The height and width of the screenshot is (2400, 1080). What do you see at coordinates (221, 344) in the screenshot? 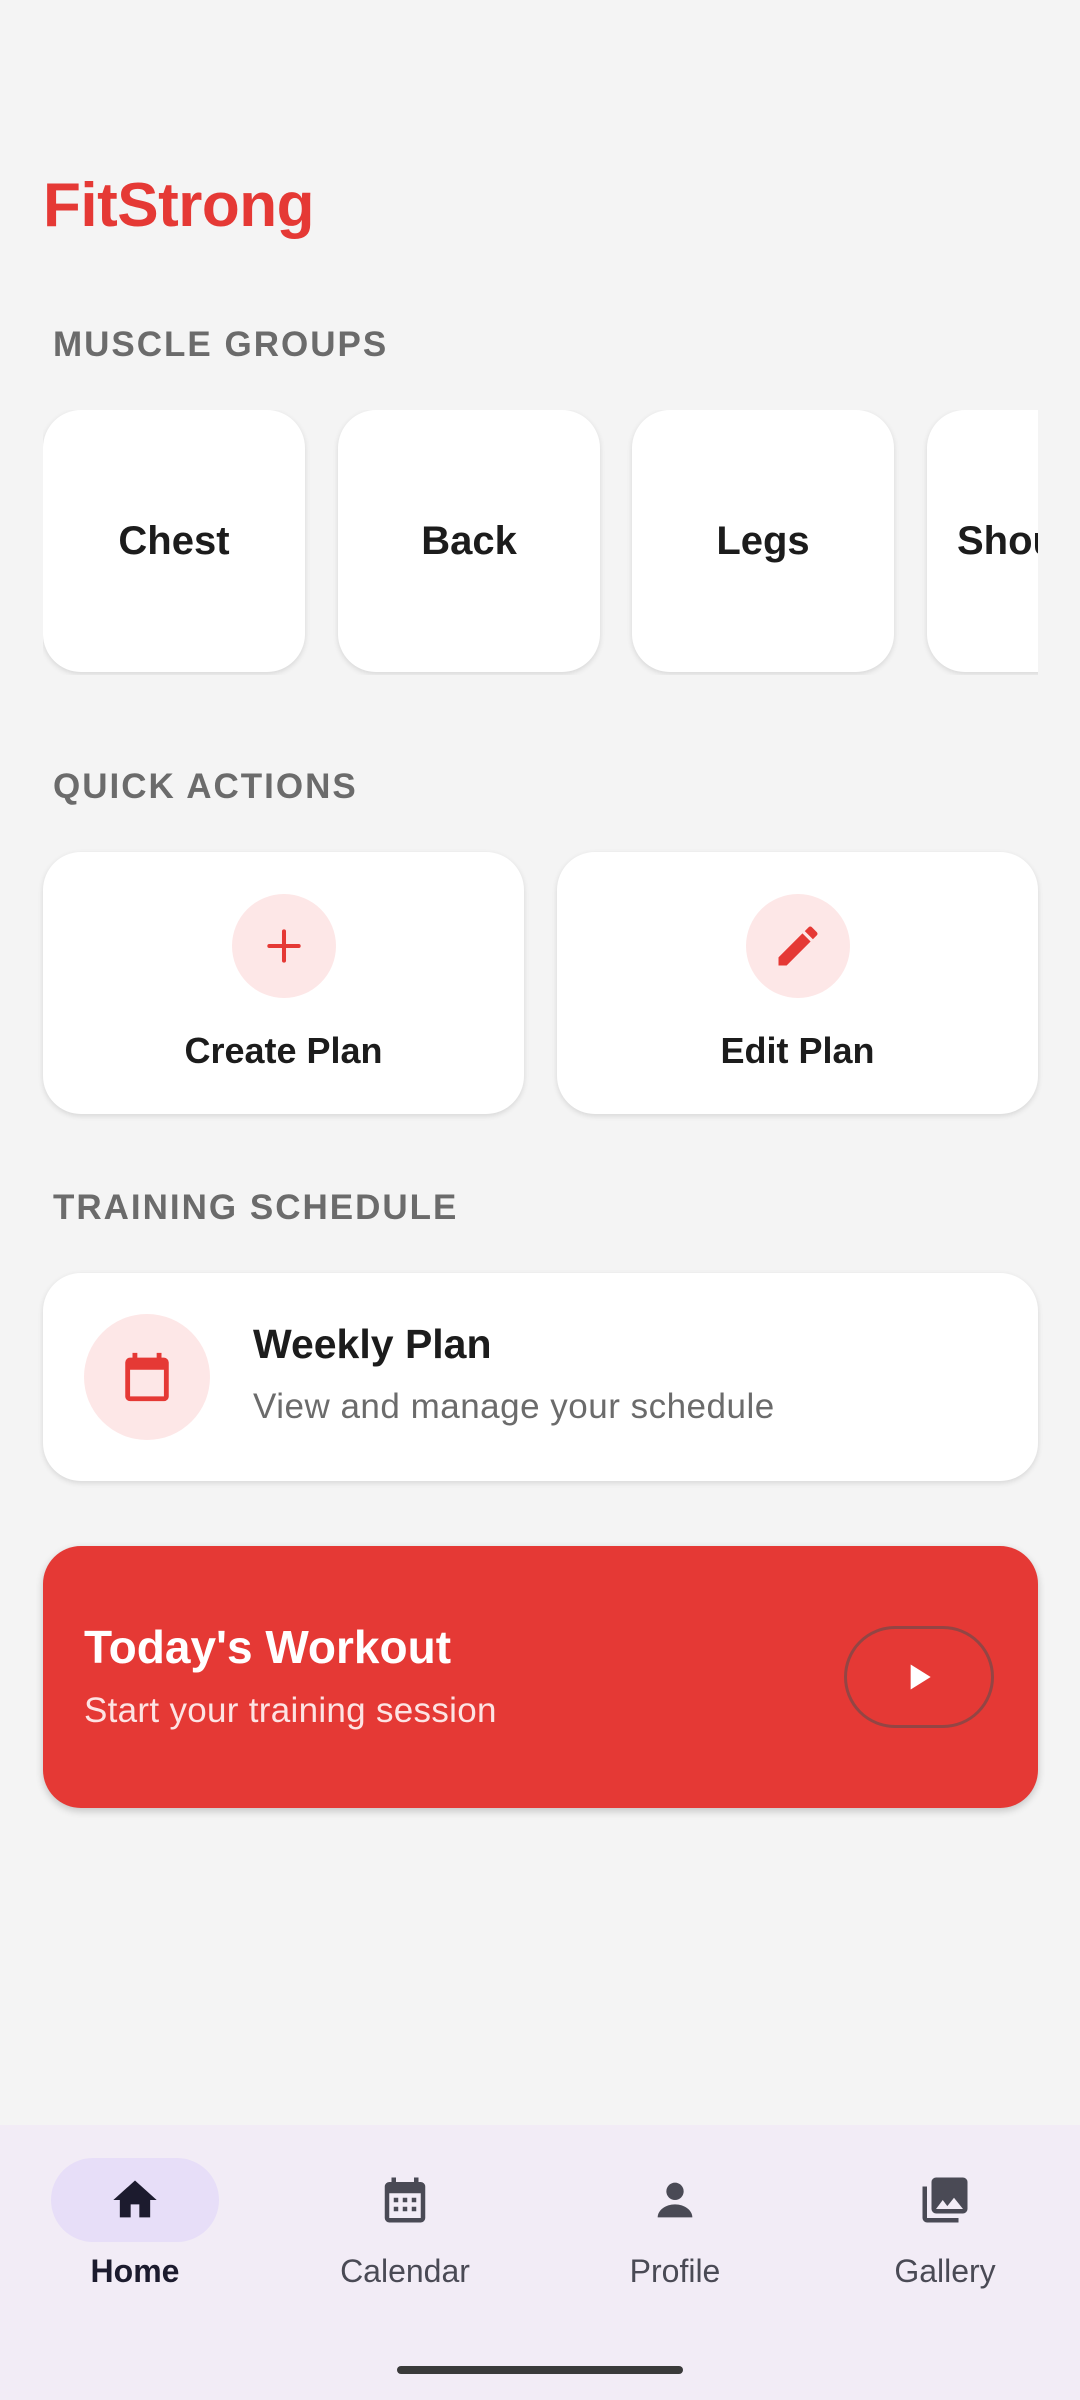
I see `section-label-muscle-groups: MUSCLE GROUPS` at bounding box center [221, 344].